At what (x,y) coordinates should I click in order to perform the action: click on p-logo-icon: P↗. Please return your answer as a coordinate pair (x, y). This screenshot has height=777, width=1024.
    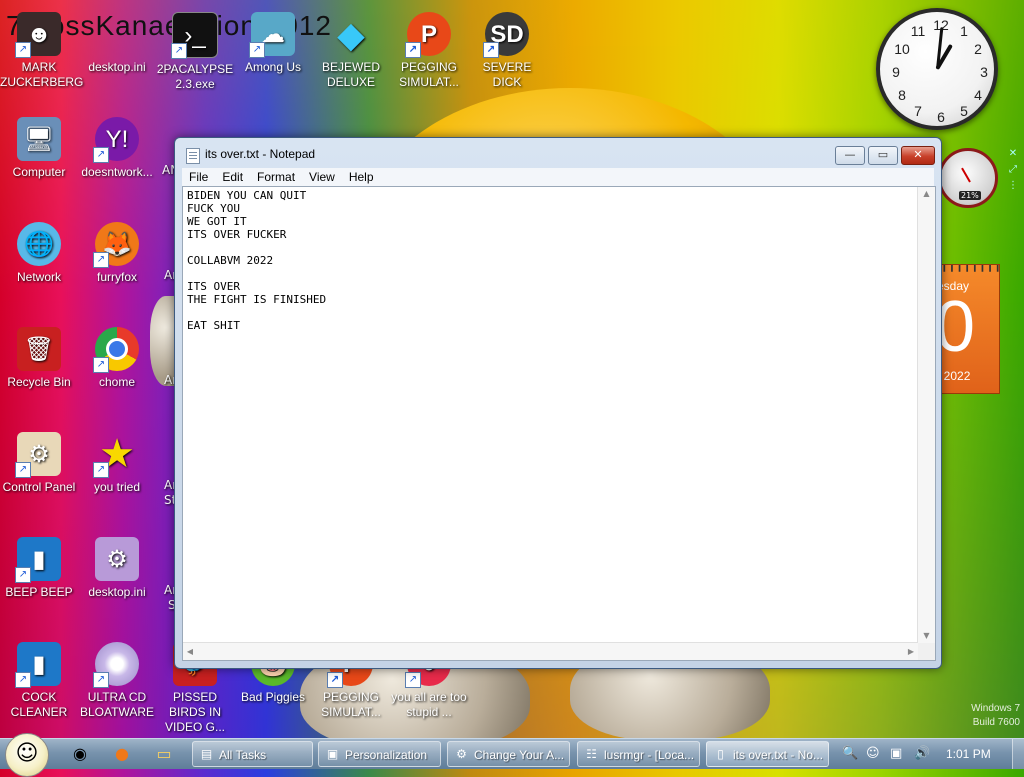
    Looking at the image, I should click on (428, 35).